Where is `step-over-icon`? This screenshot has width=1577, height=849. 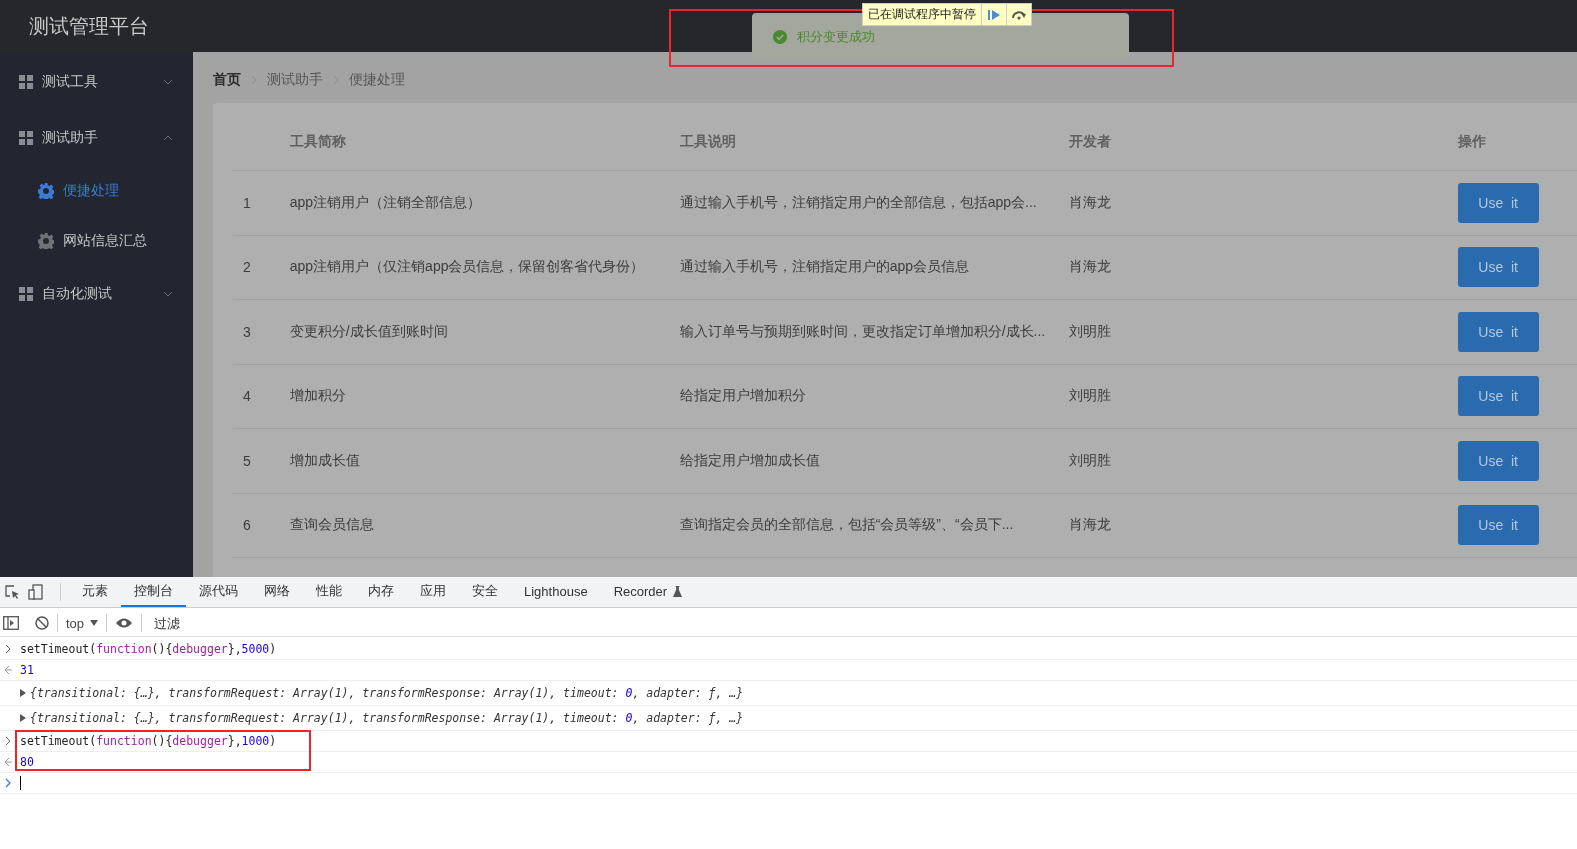
step-over-icon is located at coordinates (1019, 14).